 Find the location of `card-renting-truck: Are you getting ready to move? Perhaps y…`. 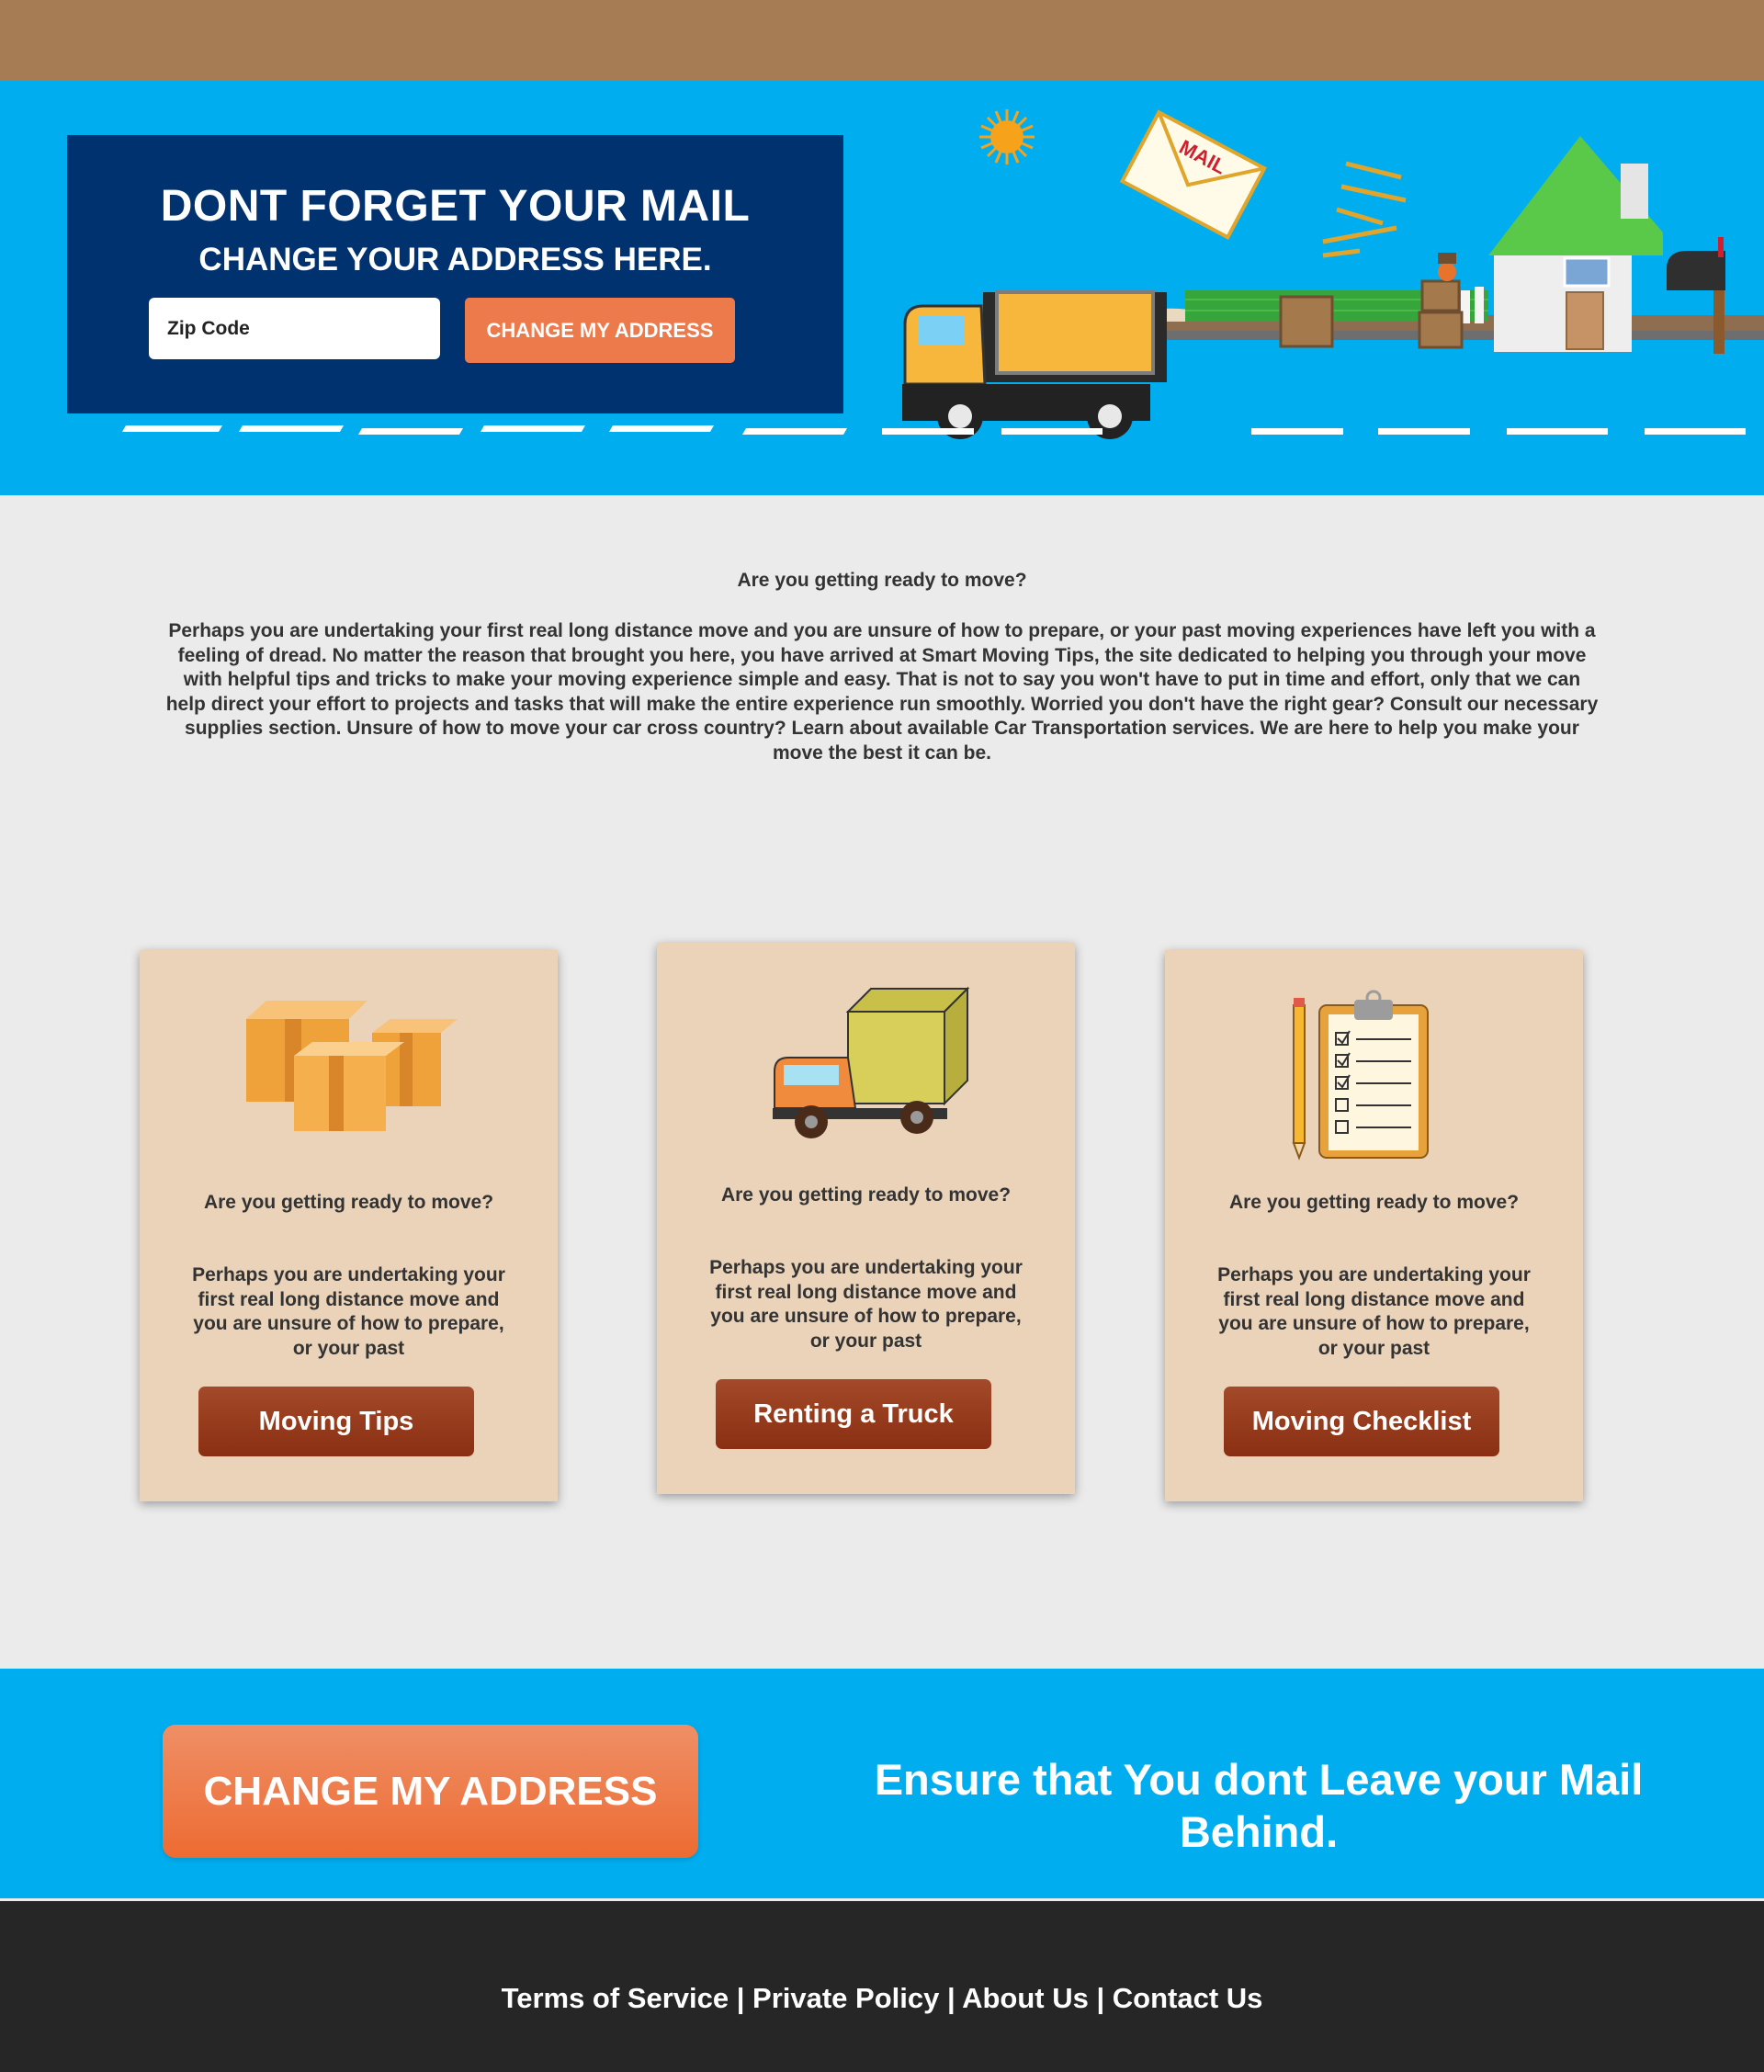

card-renting-truck: Are you getting ready to move? Perhaps y… is located at coordinates (866, 1218).